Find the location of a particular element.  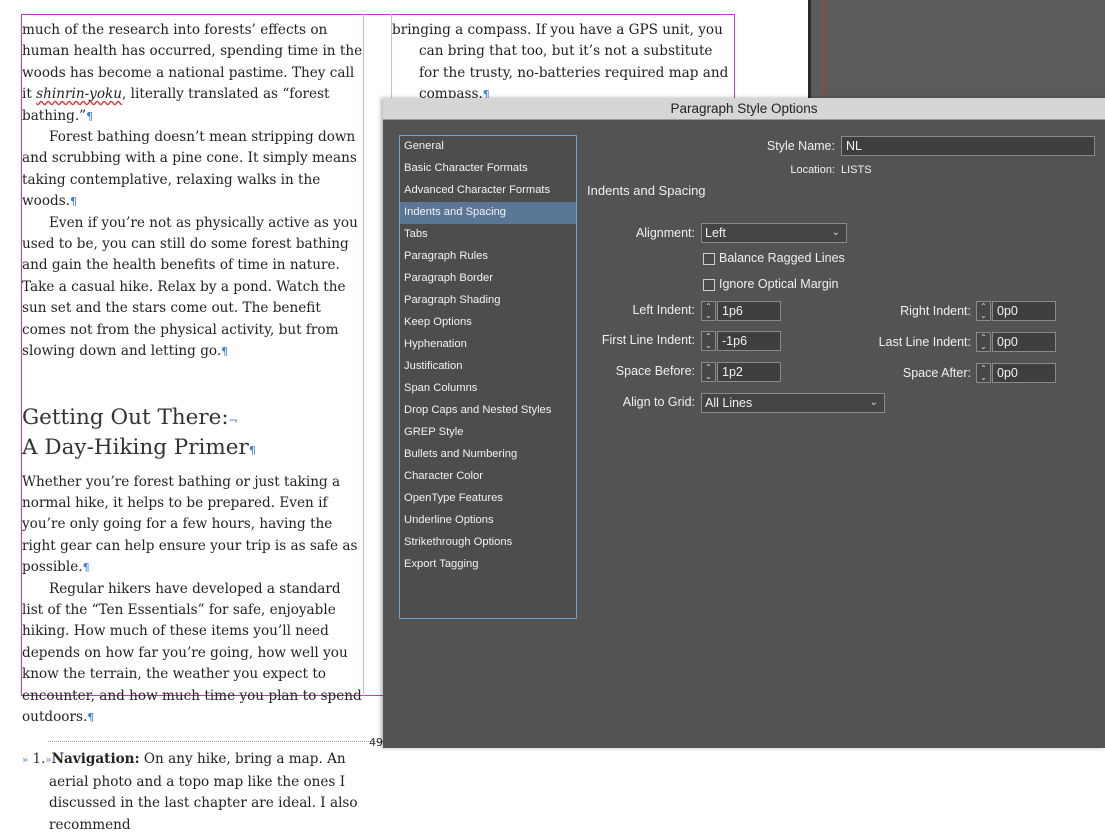

category-item-export-tagging: Export Tagging is located at coordinates (488, 565).